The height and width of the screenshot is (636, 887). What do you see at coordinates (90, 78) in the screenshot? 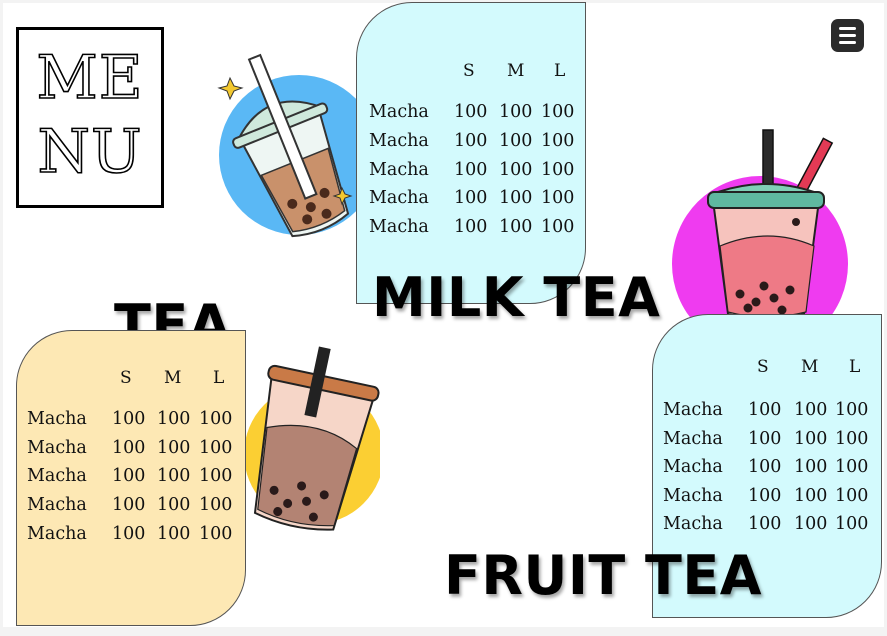
I see `logo-line-1: ME` at bounding box center [90, 78].